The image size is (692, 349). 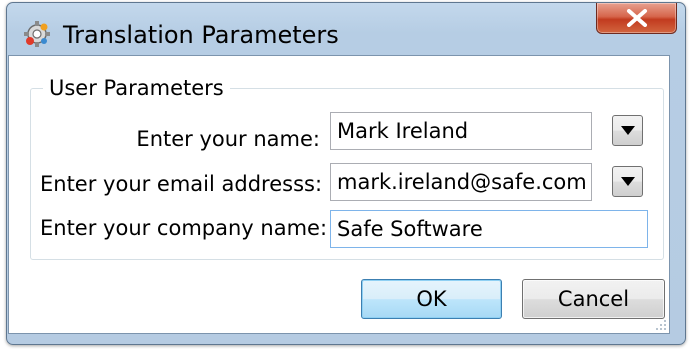 I want to click on translation-app-icon, so click(x=37, y=34).